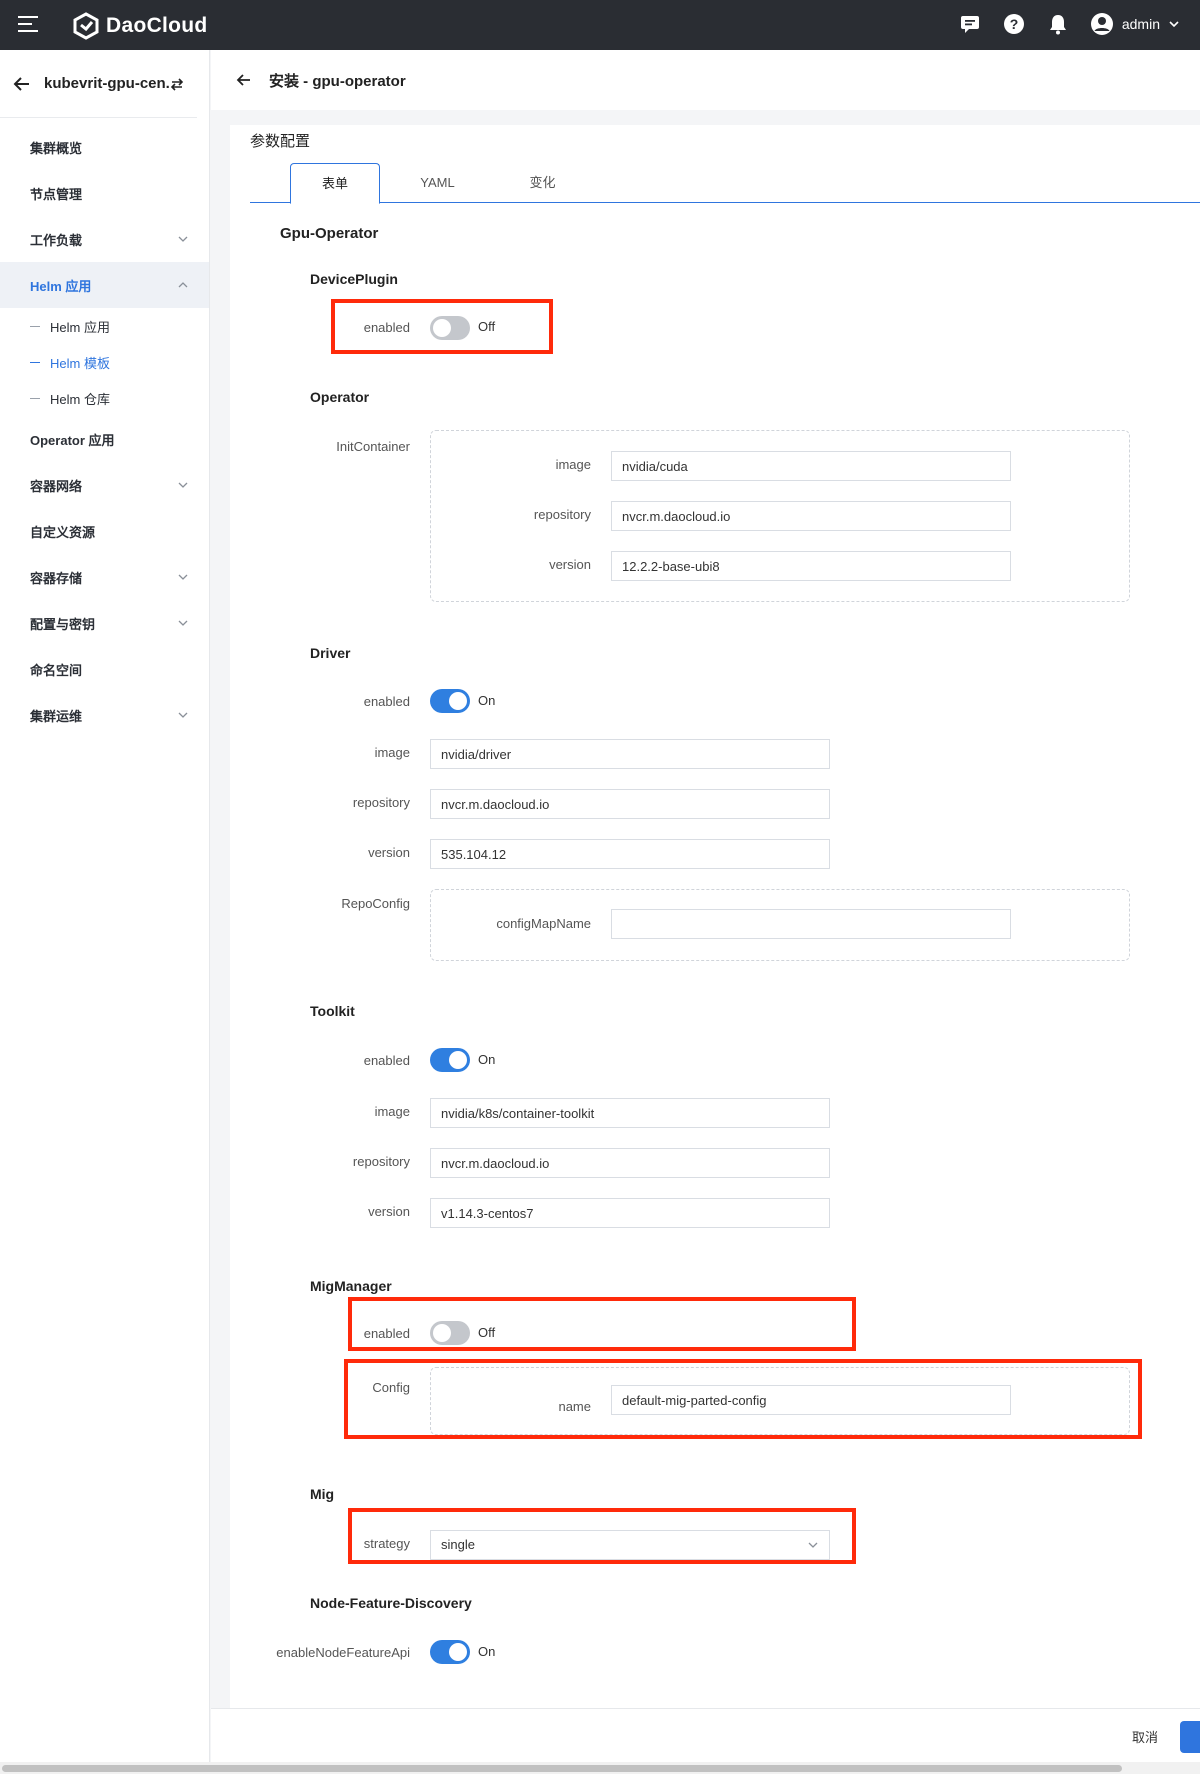 This screenshot has height=1774, width=1200. Describe the element at coordinates (487, 700) in the screenshot. I see `driver-enabled-state: On` at that location.